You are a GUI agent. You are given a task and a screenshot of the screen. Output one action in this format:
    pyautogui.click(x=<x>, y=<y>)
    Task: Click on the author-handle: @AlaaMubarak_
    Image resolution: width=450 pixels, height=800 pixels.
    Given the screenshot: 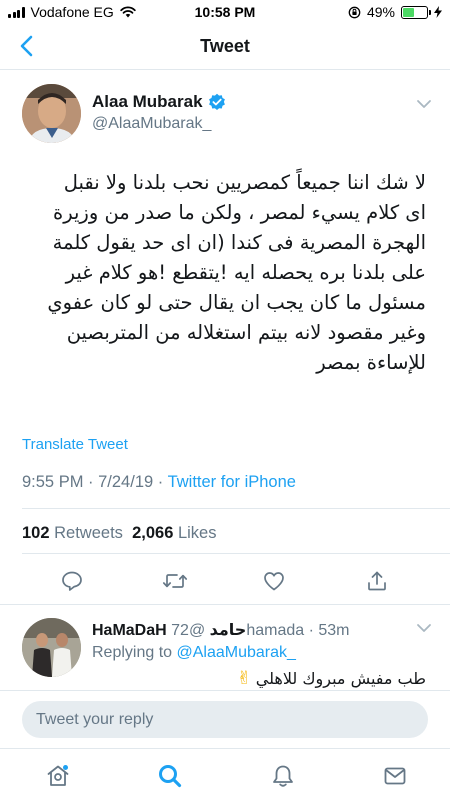 What is the action you would take?
    pyautogui.click(x=151, y=124)
    